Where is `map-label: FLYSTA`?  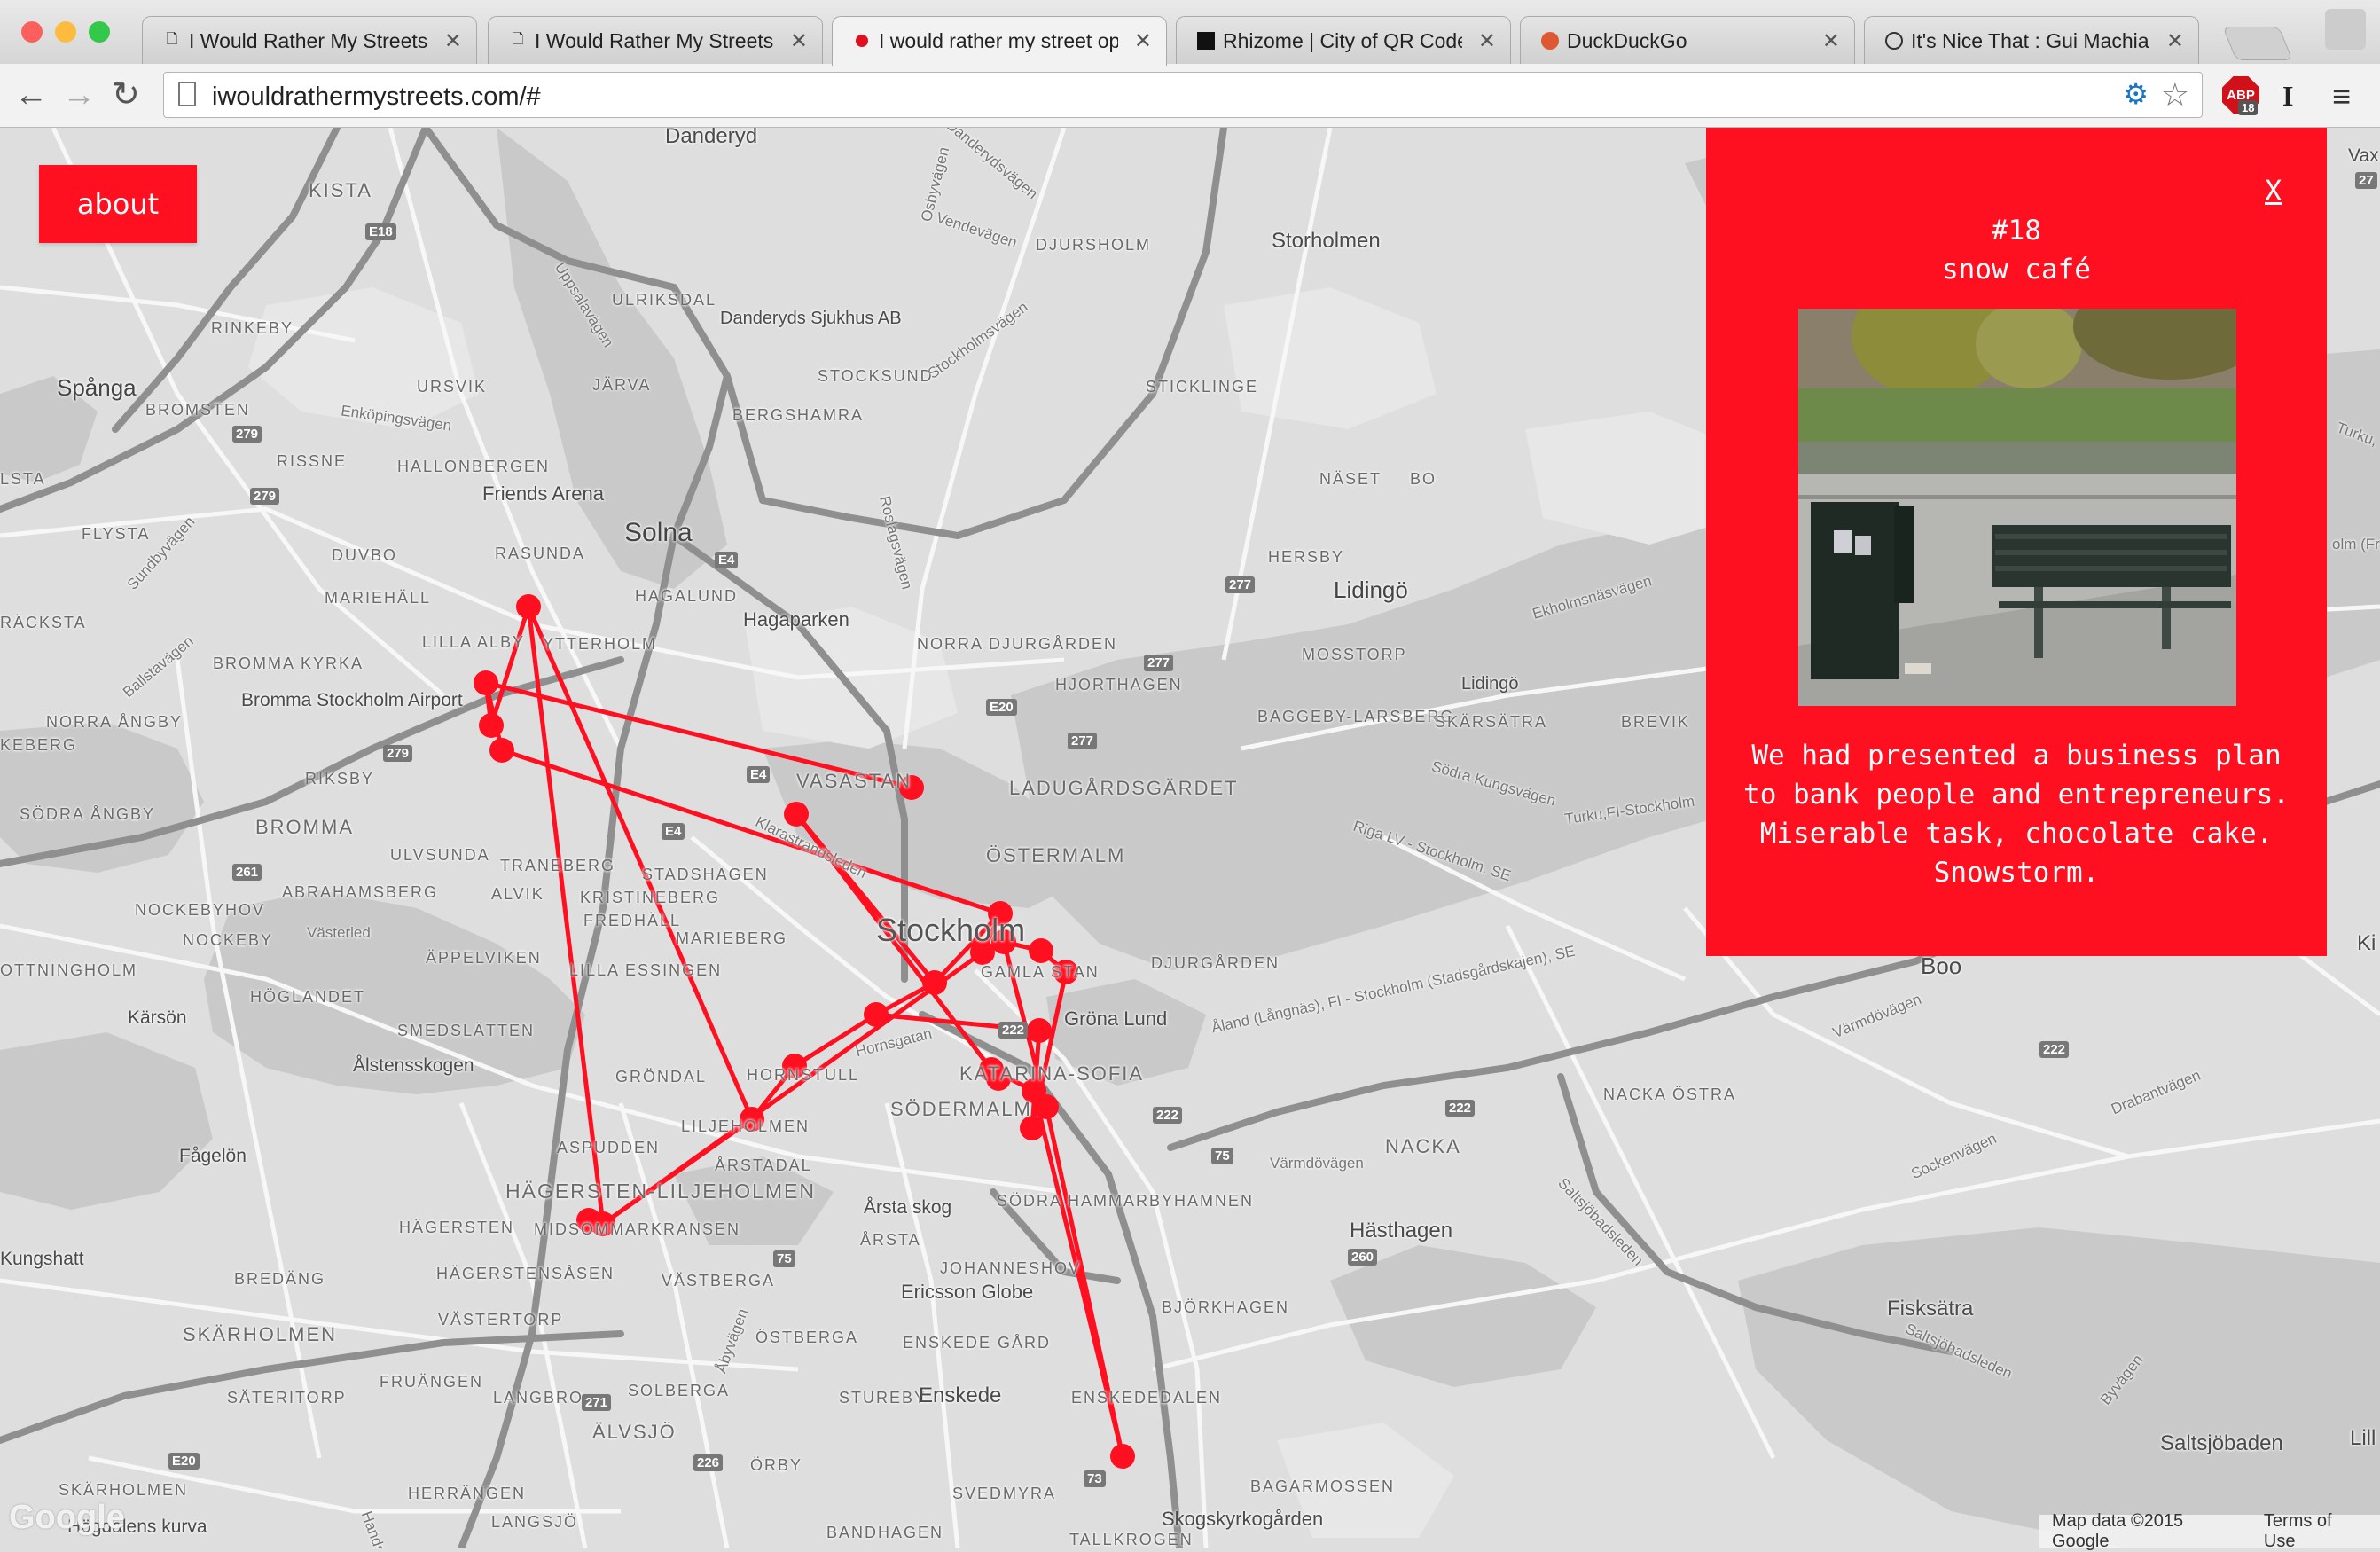 map-label: FLYSTA is located at coordinates (116, 534).